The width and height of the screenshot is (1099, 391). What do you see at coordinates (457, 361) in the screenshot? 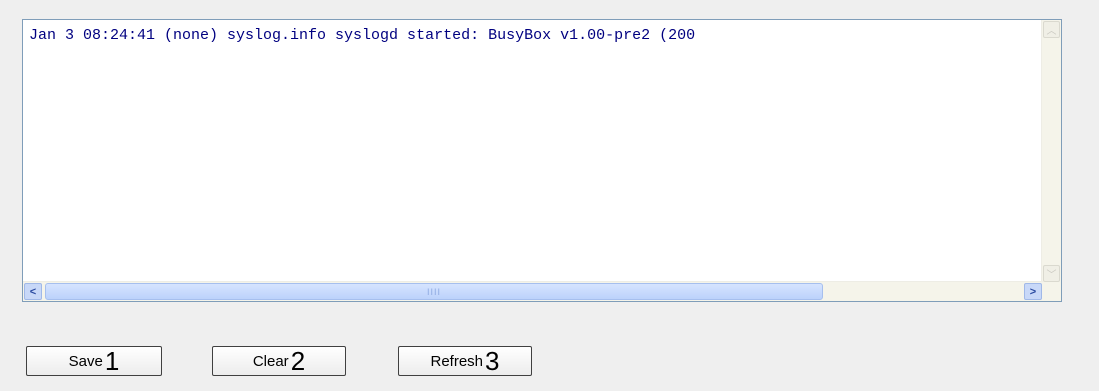
I see `refresh-button-label: Refresh` at bounding box center [457, 361].